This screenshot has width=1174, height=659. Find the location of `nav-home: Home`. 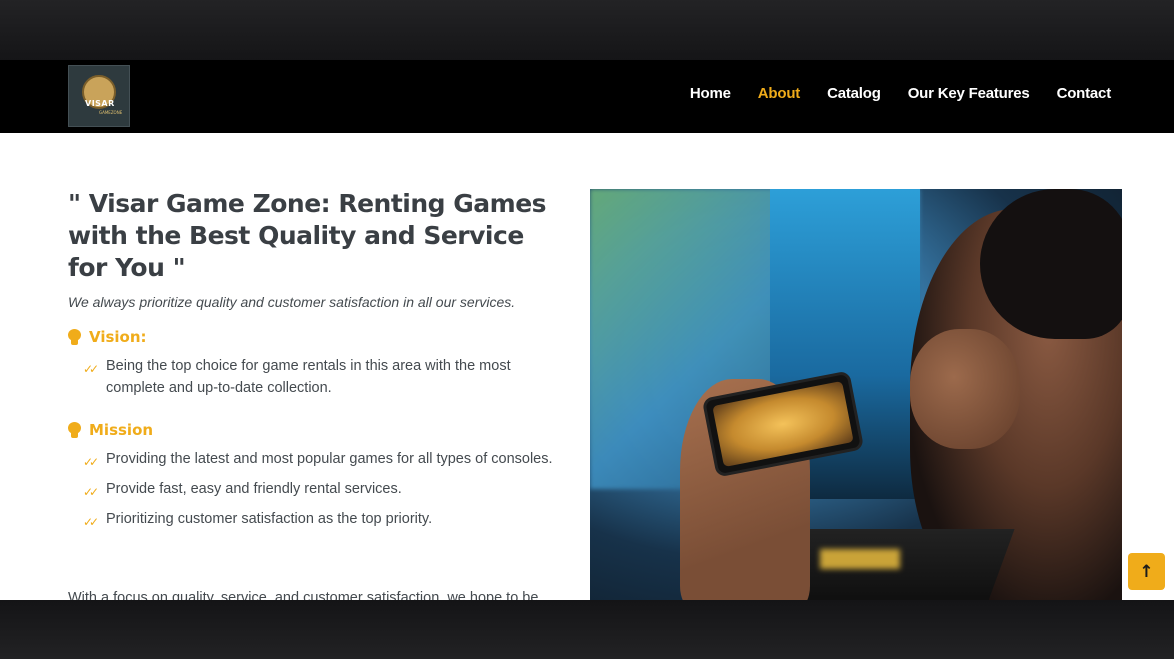

nav-home: Home is located at coordinates (710, 93).